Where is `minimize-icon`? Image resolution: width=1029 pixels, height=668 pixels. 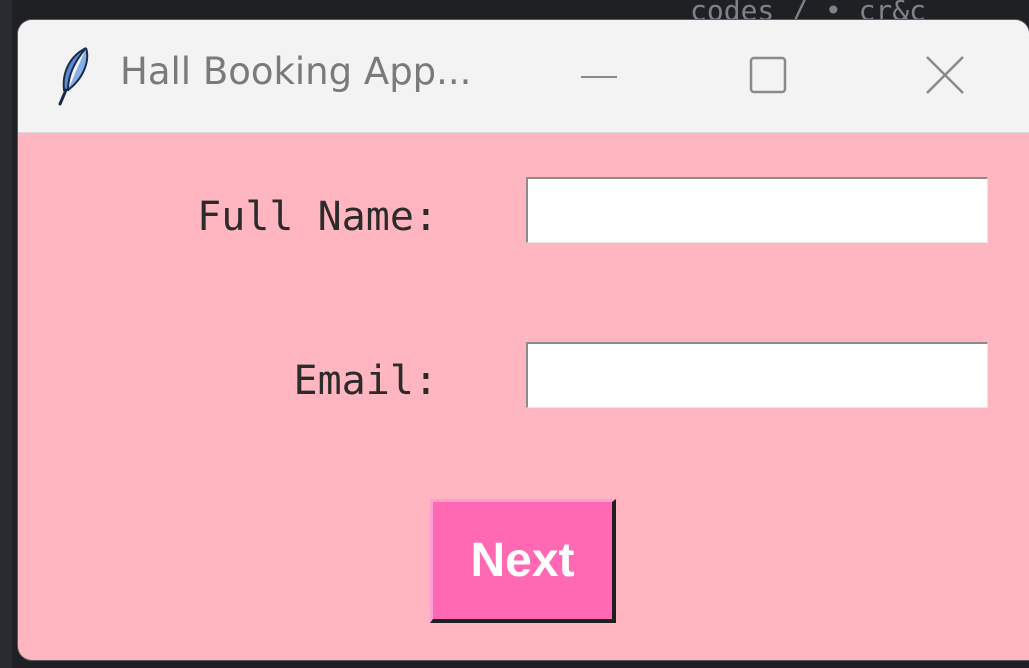 minimize-icon is located at coordinates (599, 77).